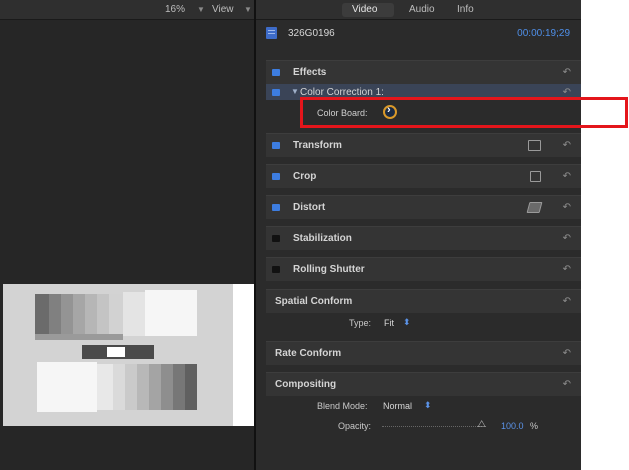 The width and height of the screenshot is (629, 470). I want to click on transform-icon, so click(534, 145).